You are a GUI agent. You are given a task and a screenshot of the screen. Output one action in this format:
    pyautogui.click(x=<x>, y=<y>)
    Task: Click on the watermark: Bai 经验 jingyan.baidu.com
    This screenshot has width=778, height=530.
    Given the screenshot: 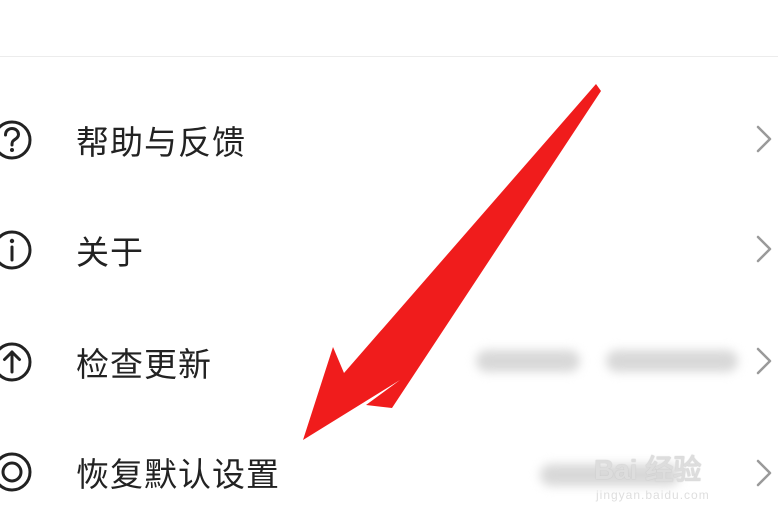 What is the action you would take?
    pyautogui.click(x=665, y=483)
    